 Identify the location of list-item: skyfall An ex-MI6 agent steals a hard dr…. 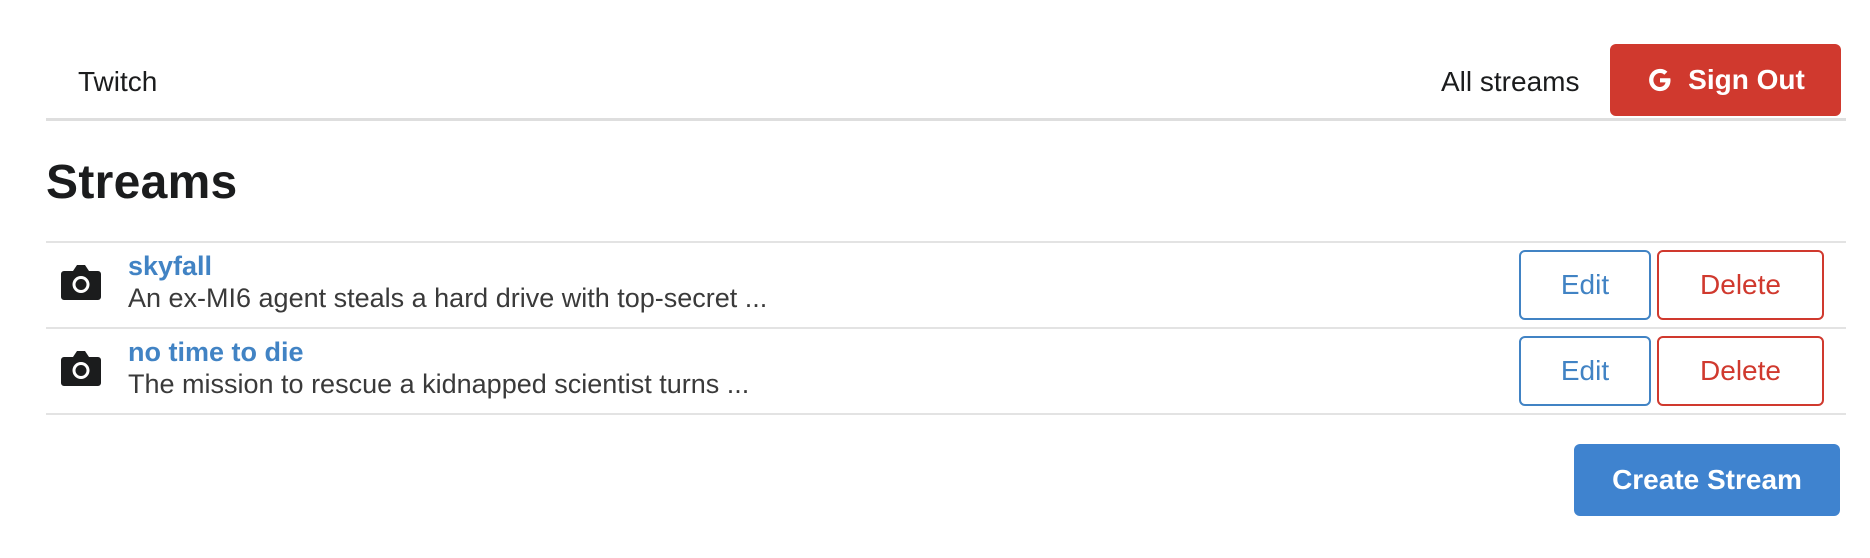
(946, 286).